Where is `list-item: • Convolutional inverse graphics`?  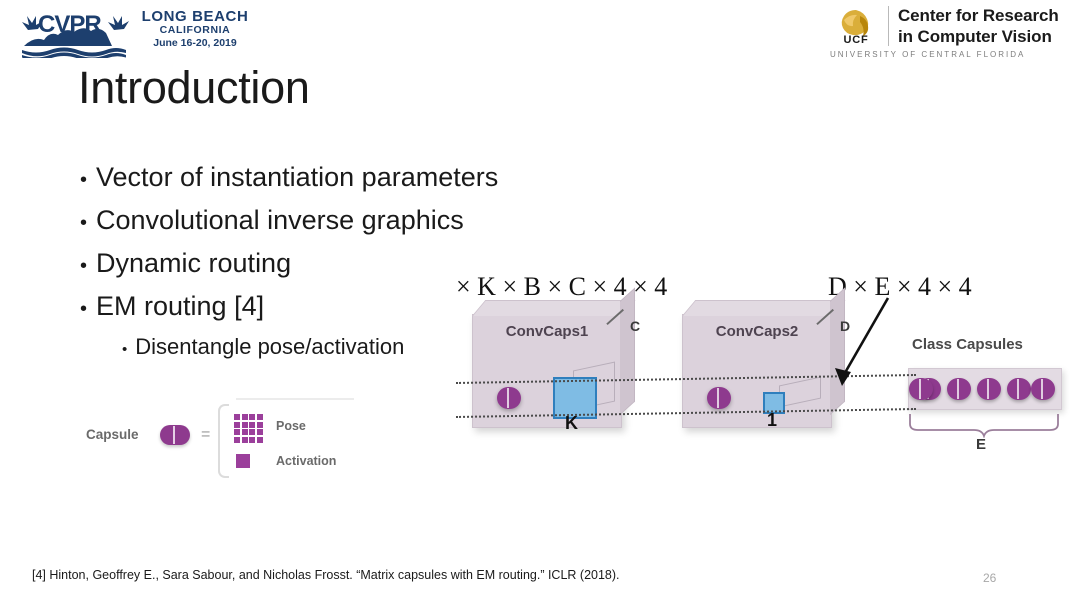
list-item: • Convolutional inverse graphics is located at coordinates (315, 220).